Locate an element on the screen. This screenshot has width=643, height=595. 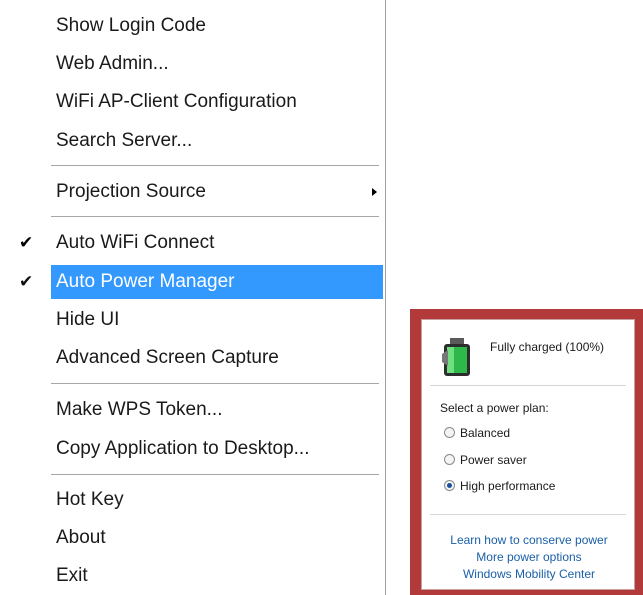
power-plan-heading: Select a power plan: is located at coordinates (494, 408).